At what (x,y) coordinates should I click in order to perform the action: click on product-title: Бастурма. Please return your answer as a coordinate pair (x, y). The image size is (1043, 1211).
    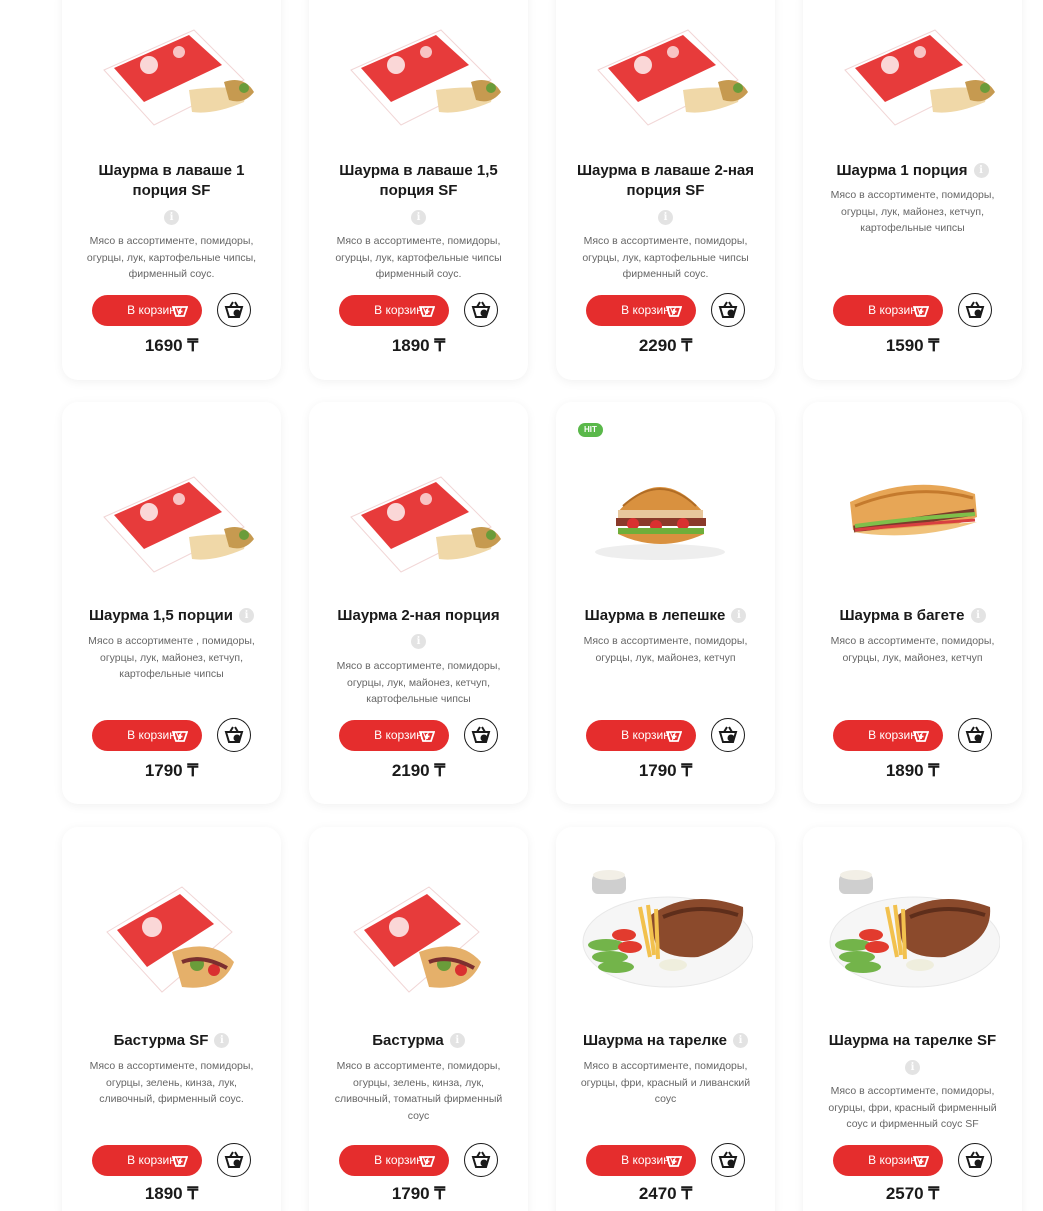
    Looking at the image, I should click on (408, 1040).